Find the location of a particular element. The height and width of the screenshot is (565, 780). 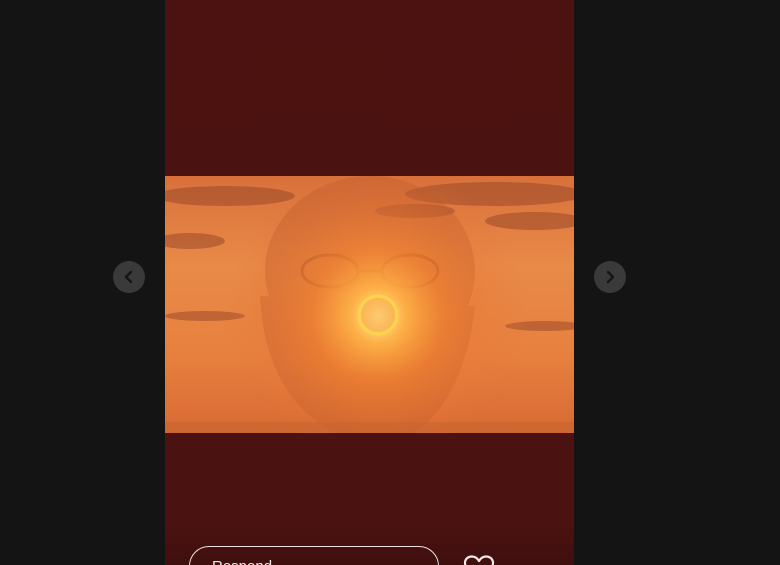

chevron-left-icon is located at coordinates (128, 277).